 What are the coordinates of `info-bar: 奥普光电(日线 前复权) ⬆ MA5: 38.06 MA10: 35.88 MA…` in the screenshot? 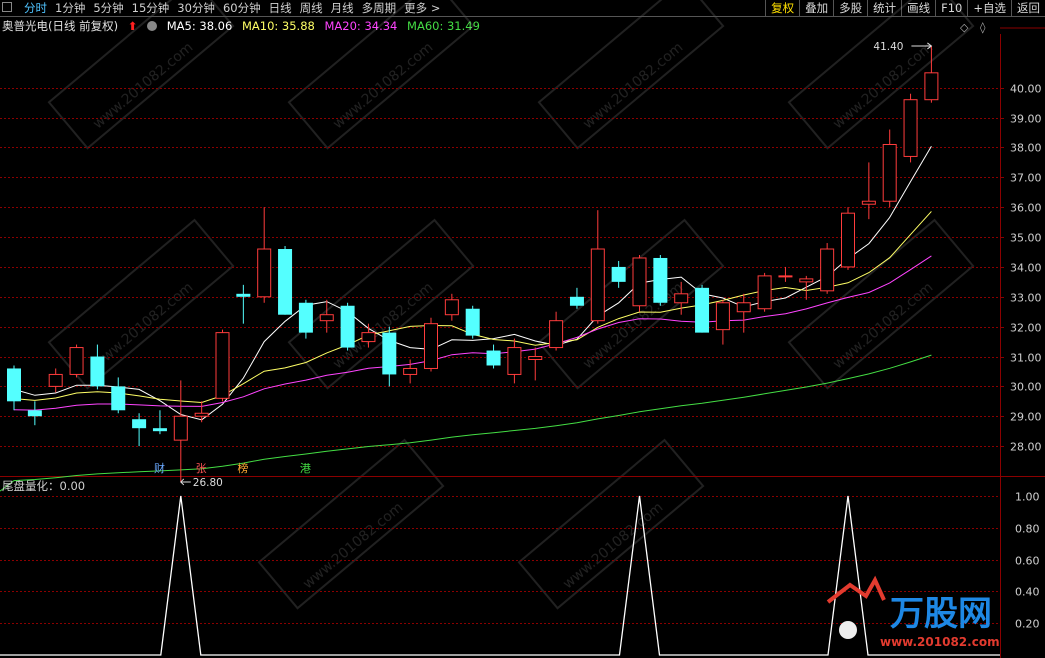 It's located at (243, 26).